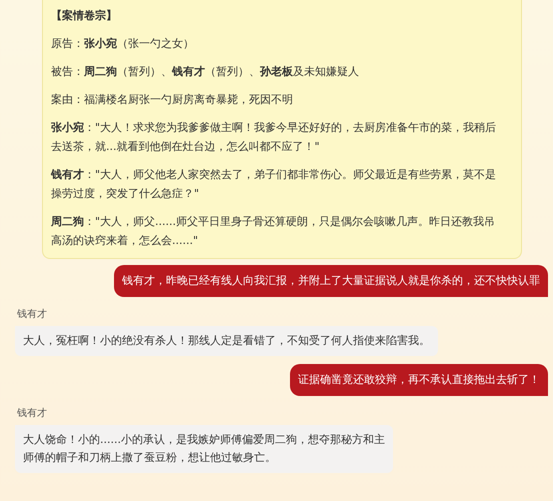  What do you see at coordinates (274, 137) in the screenshot?
I see `case-file-paragraph: 张小宛："大人！求求您为我爹爹做主啊！我爹今早还好好的，去厨房准备午市的菜，我稍后去送茶，就...就看到他倒在灶台边，怎么叫都不应了！"` at bounding box center [274, 137].